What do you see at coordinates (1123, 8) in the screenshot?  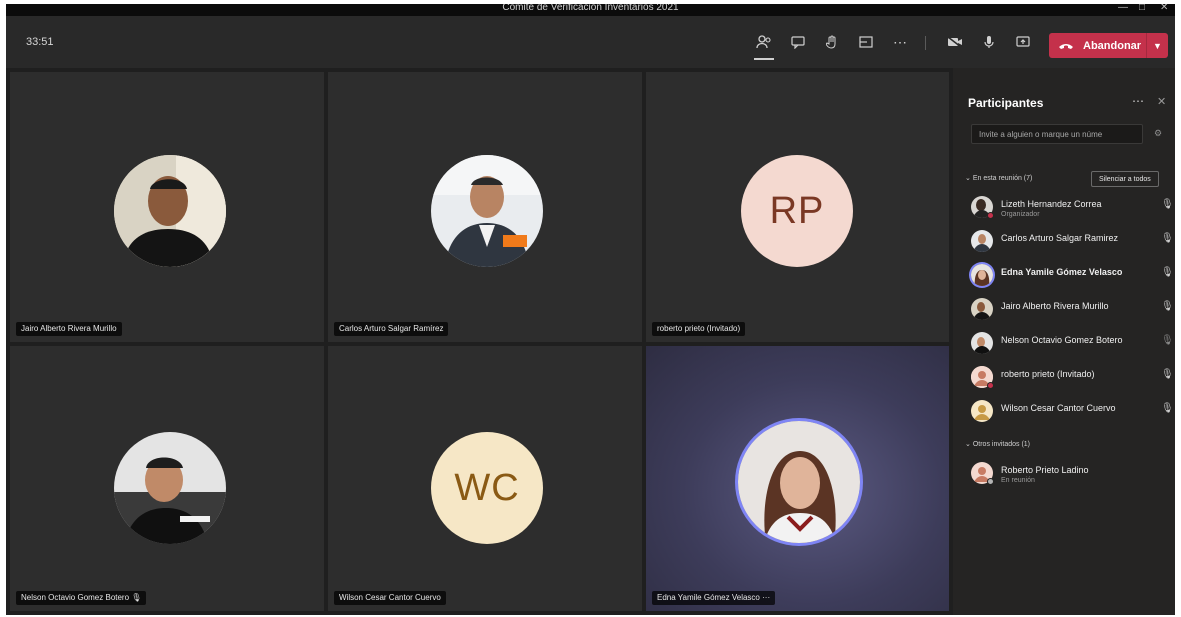 I see `minimize-icon: —` at bounding box center [1123, 8].